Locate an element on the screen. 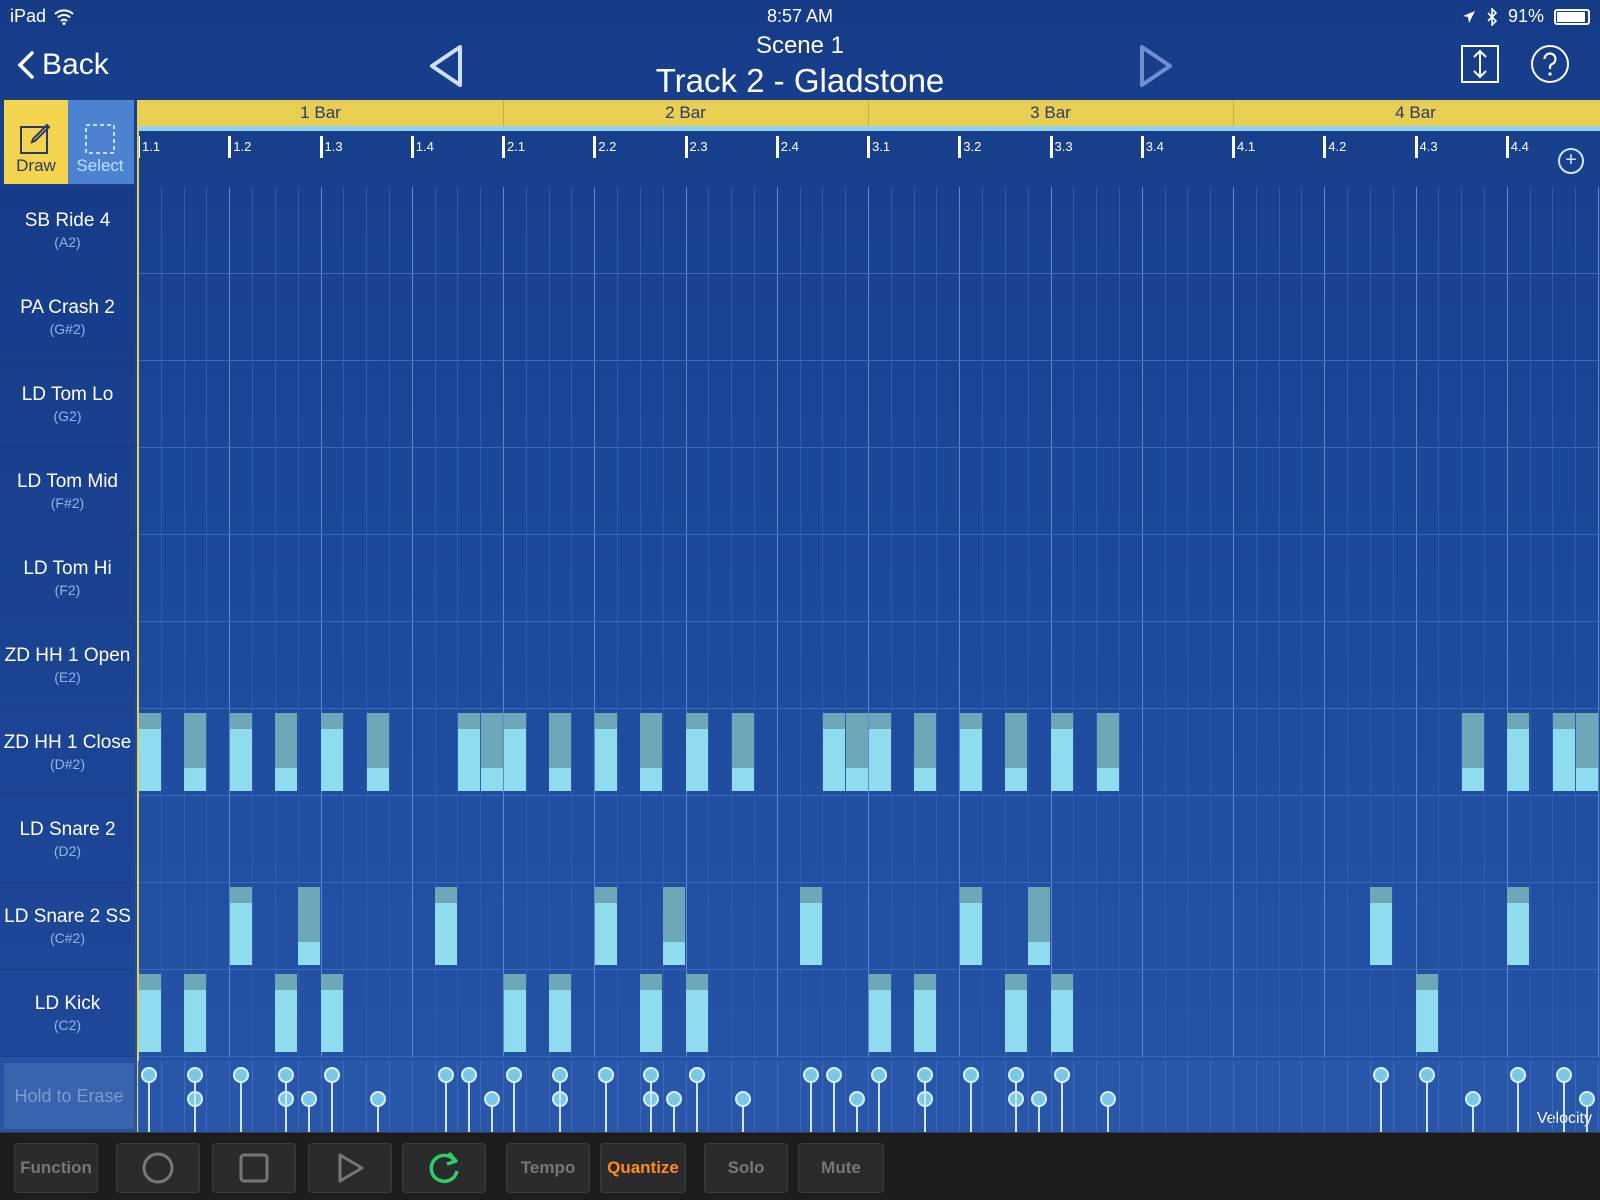 The image size is (1600, 1200). expand-height-button is located at coordinates (1480, 64).